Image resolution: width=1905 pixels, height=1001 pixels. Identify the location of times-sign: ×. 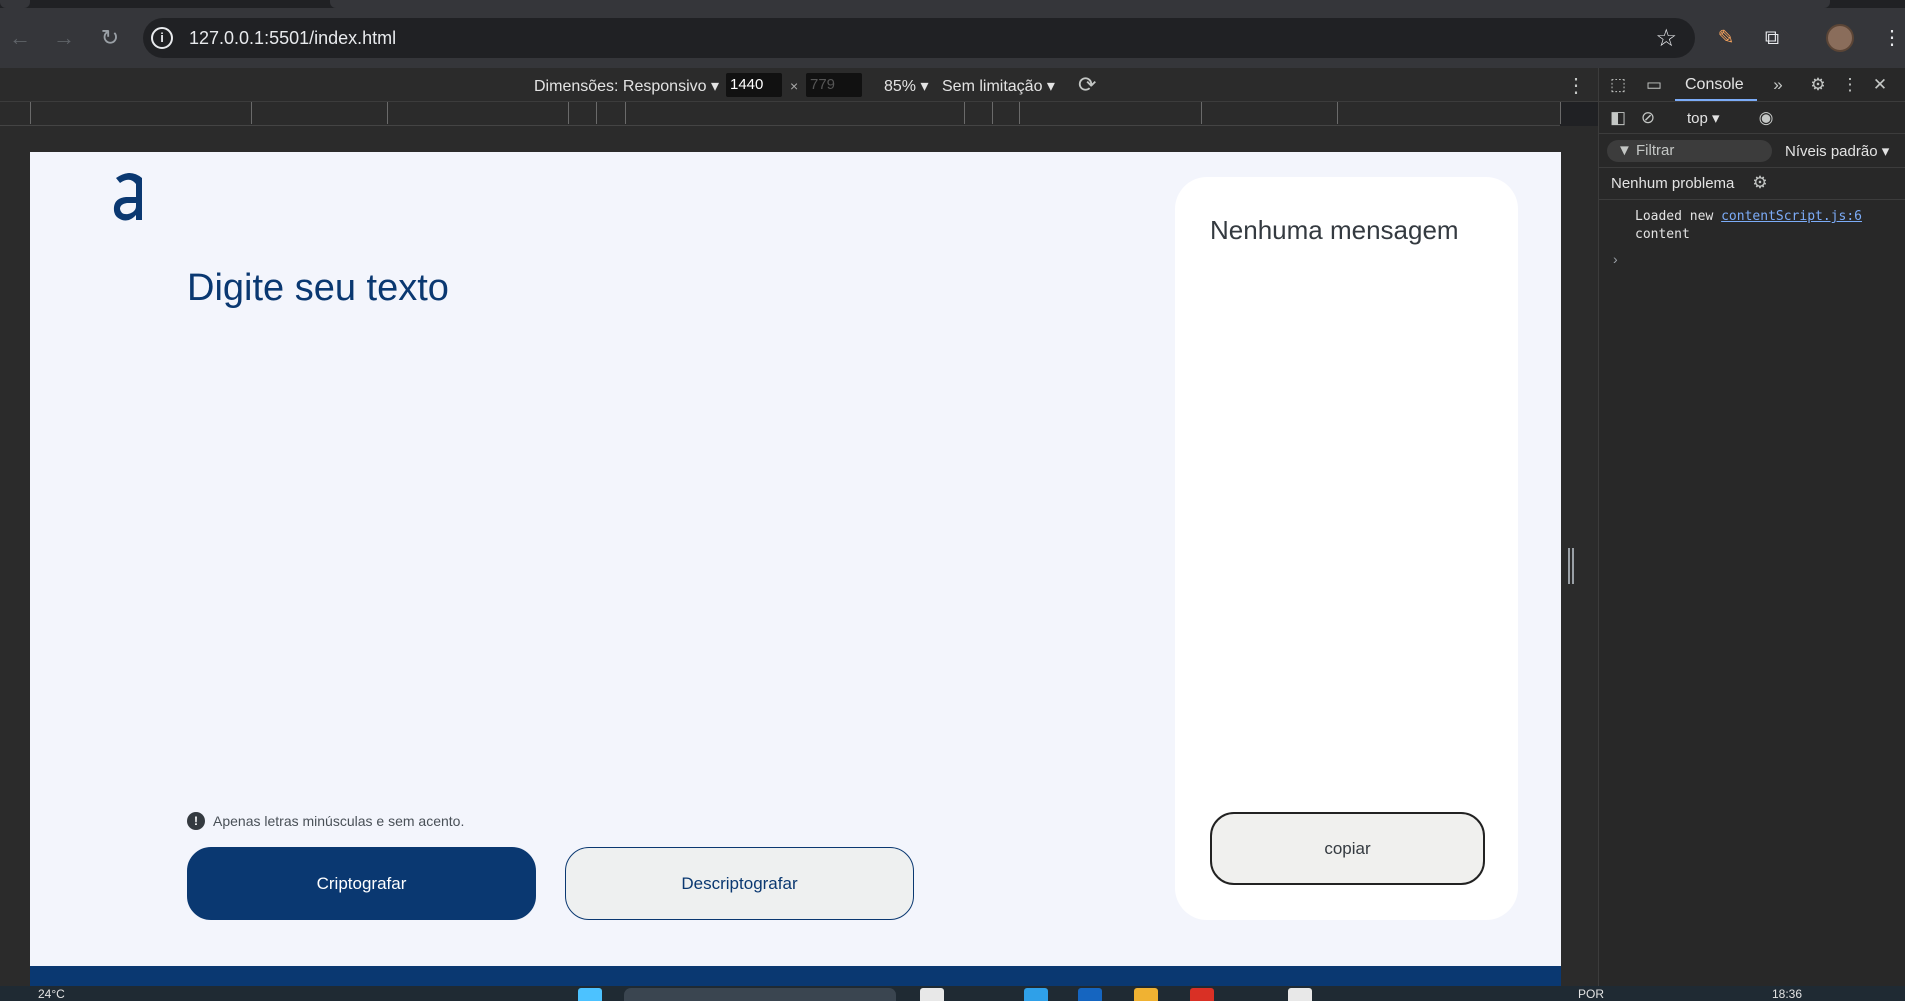
(794, 86).